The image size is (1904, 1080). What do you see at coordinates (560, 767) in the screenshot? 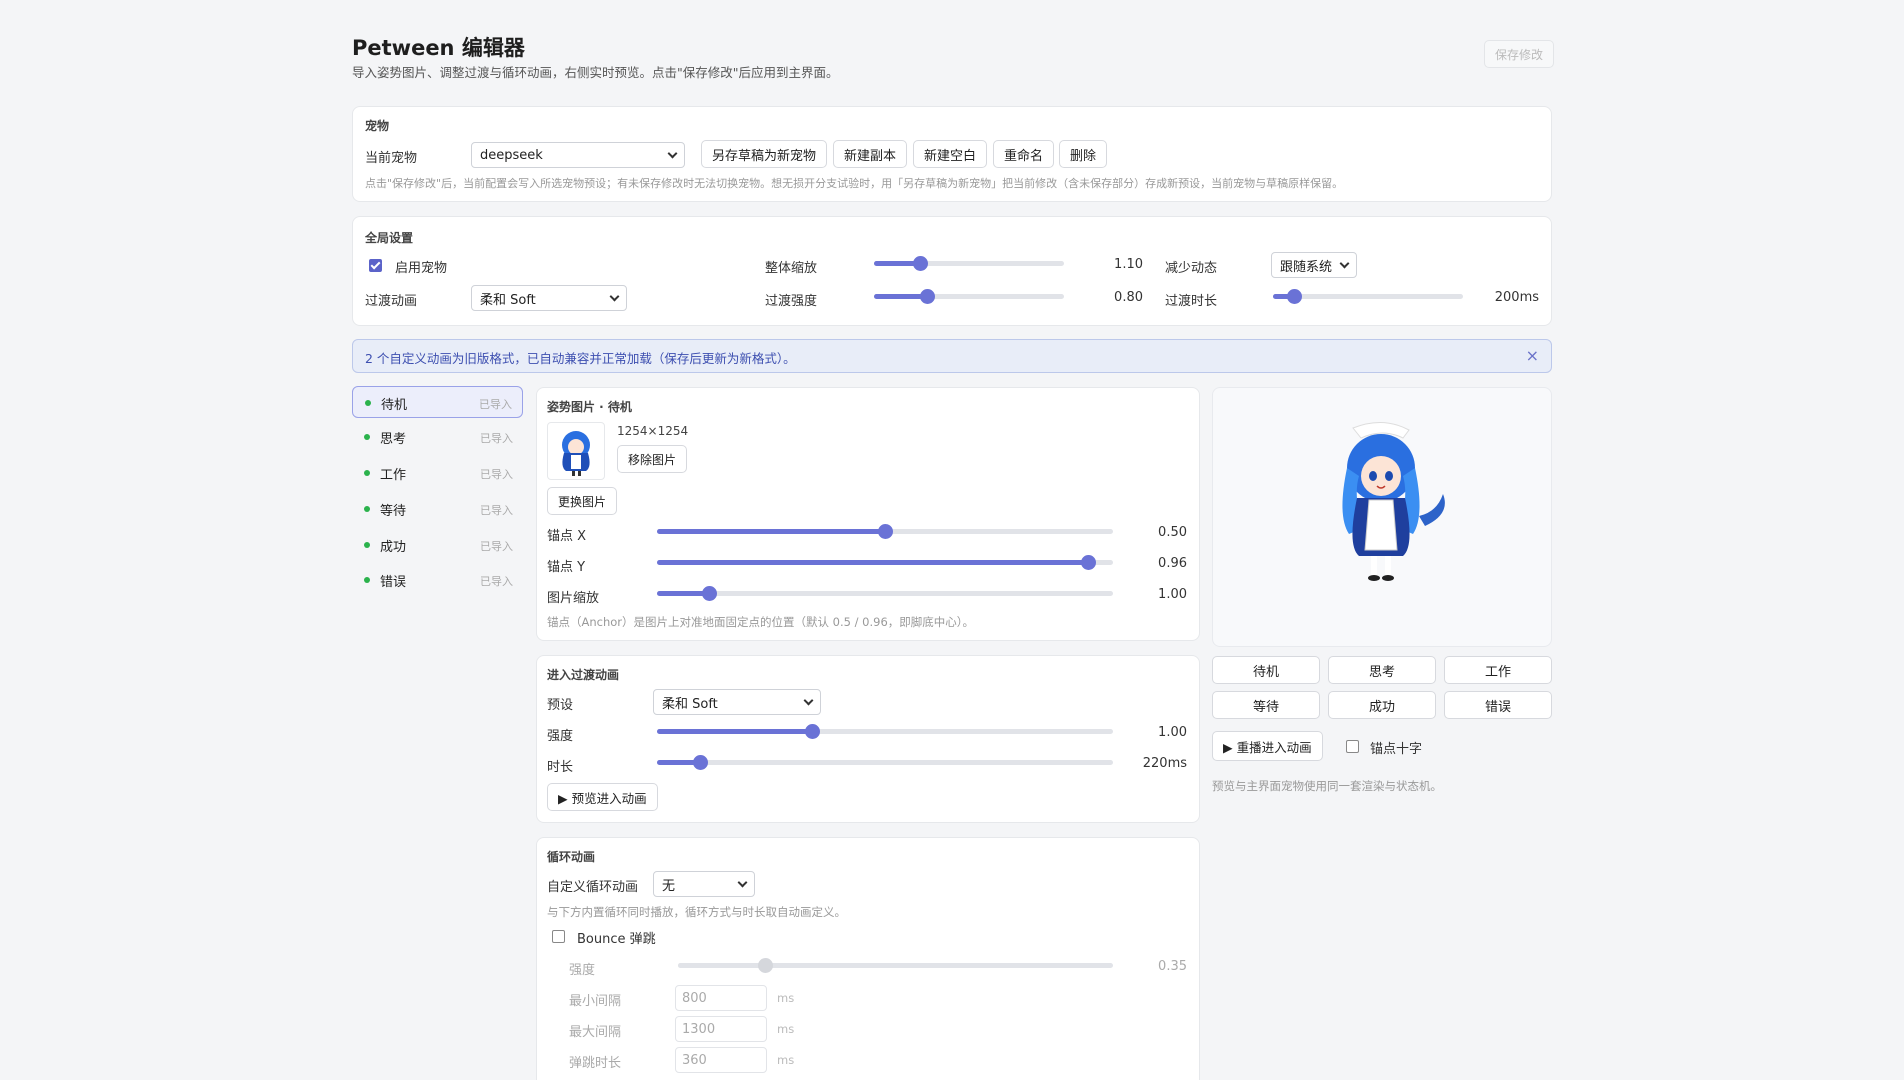
I see `enter-duration-label: 时长` at bounding box center [560, 767].